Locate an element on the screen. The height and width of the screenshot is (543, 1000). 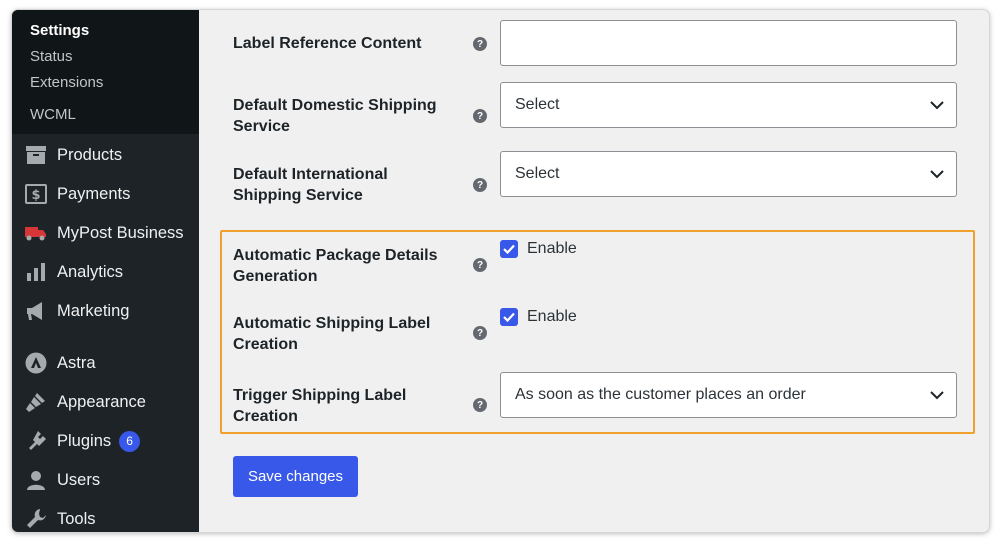
sidebar-item-label: MyPost Business is located at coordinates (120, 232).